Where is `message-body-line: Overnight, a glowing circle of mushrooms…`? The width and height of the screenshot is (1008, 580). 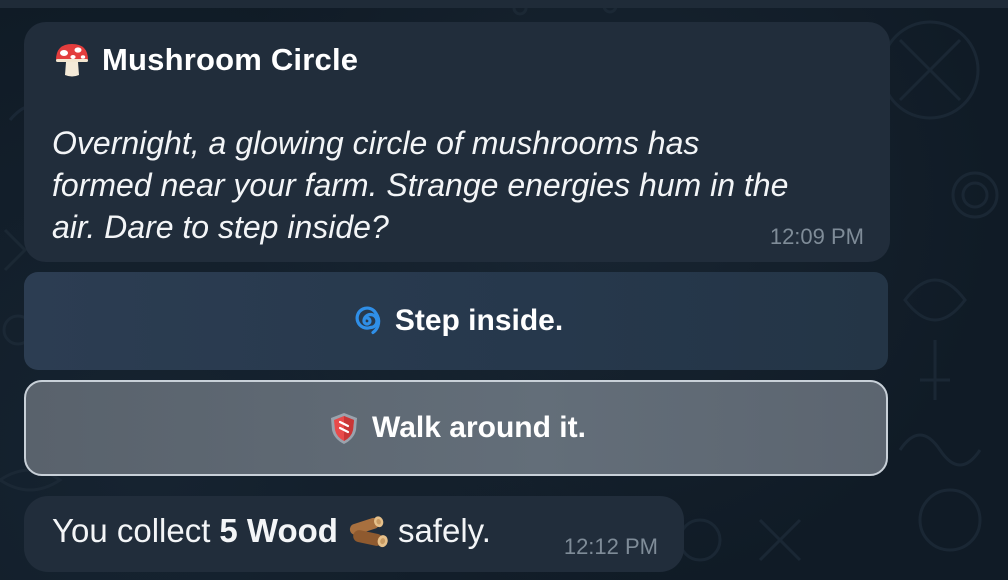
message-body-line: Overnight, a glowing circle of mushrooms… is located at coordinates (376, 143).